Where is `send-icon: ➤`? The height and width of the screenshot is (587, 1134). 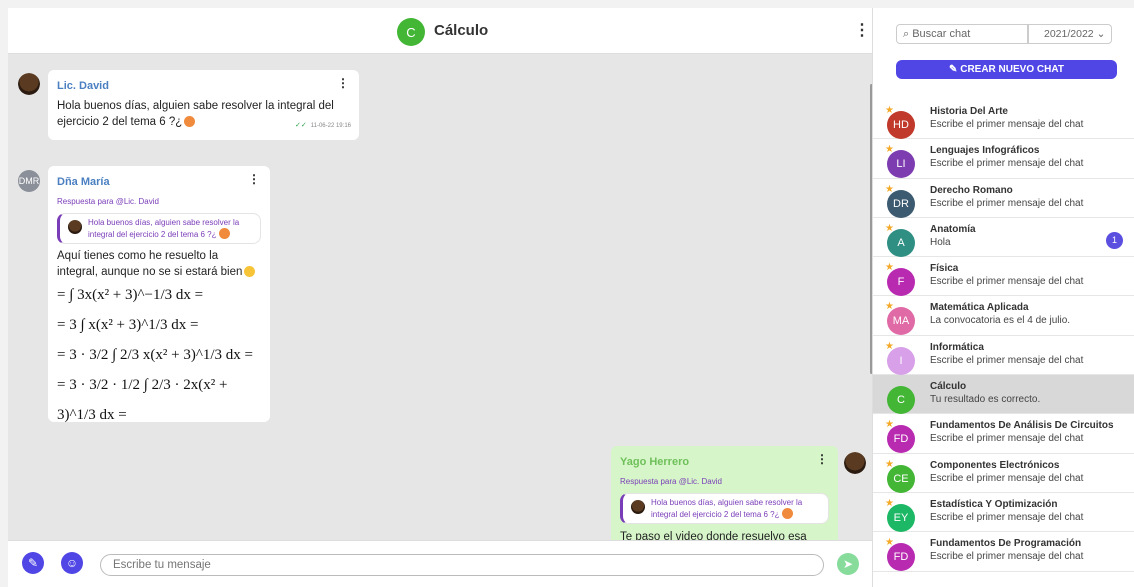 send-icon: ➤ is located at coordinates (848, 564).